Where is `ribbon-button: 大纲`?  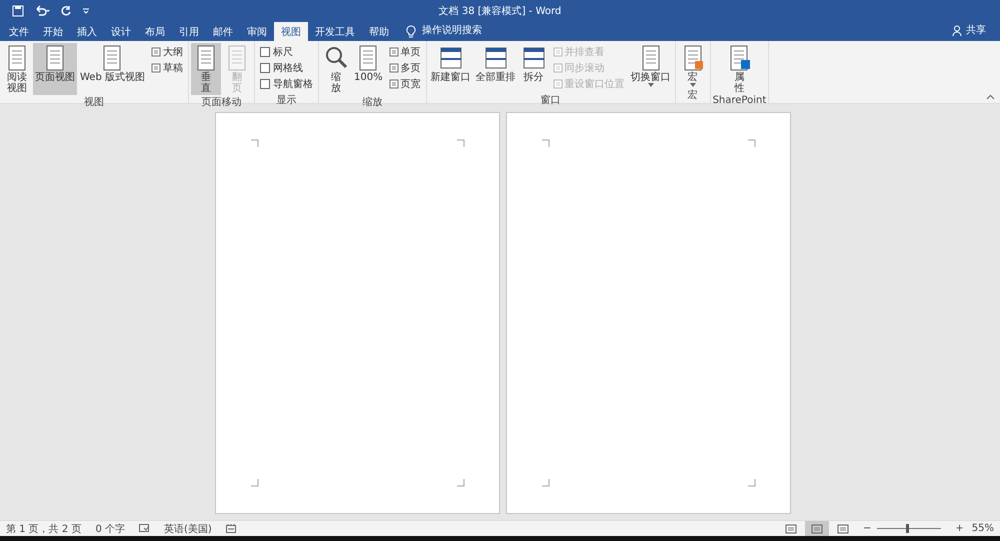
ribbon-button: 大纲 is located at coordinates (166, 52).